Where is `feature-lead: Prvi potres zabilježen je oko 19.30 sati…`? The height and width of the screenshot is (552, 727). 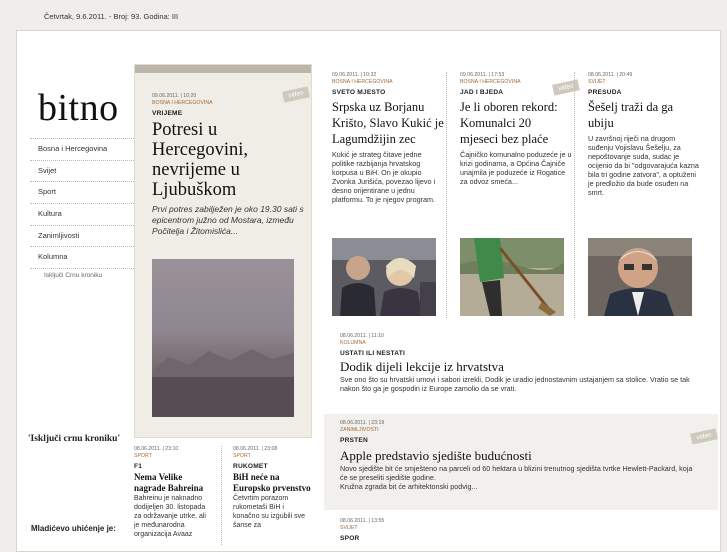
feature-lead: Prvi potres zabilježen je oko 19.30 sati… is located at coordinates (228, 220).